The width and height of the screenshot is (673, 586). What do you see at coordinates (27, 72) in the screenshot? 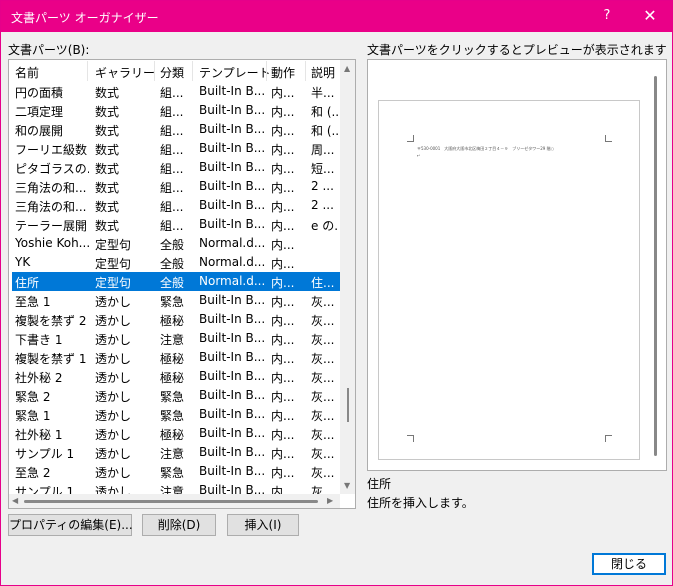
I see `column-header-name: 名前` at bounding box center [27, 72].